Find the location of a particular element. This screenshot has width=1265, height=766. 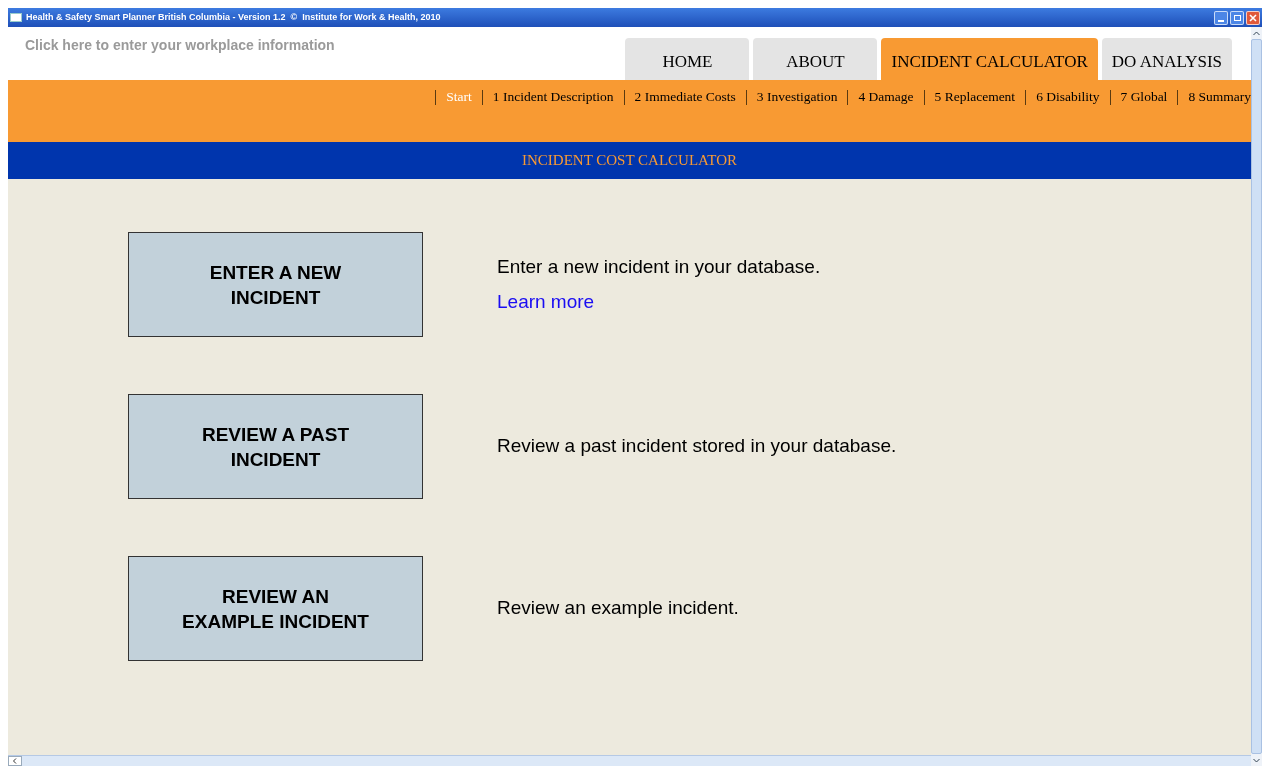

close-button is located at coordinates (1253, 17).